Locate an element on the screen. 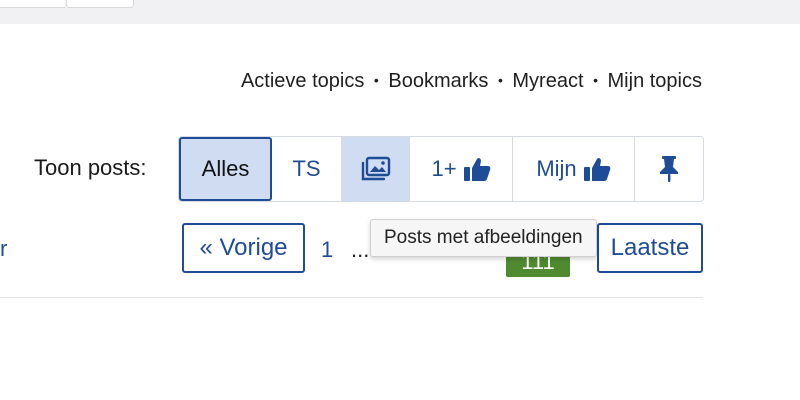 This screenshot has height=400, width=800. page-link-first: 1 is located at coordinates (327, 250).